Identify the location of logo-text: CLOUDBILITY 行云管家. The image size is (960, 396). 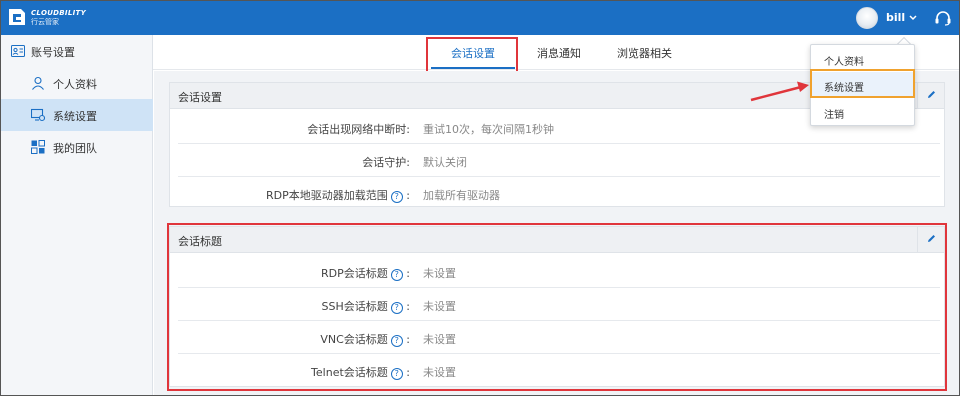
(58, 18).